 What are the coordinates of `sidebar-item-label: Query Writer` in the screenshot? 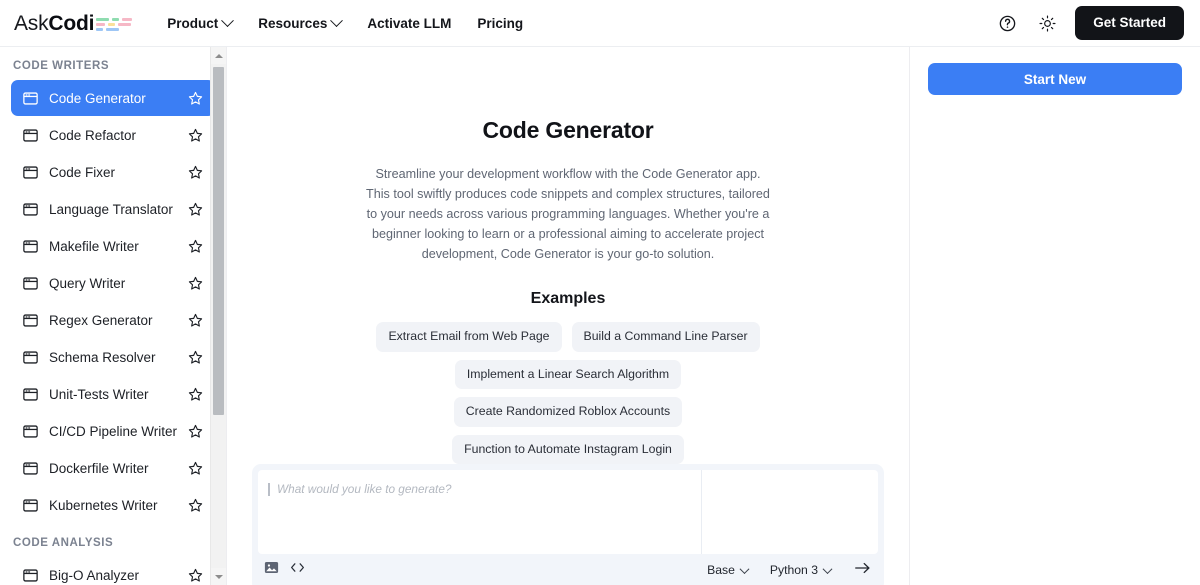 It's located at (87, 283).